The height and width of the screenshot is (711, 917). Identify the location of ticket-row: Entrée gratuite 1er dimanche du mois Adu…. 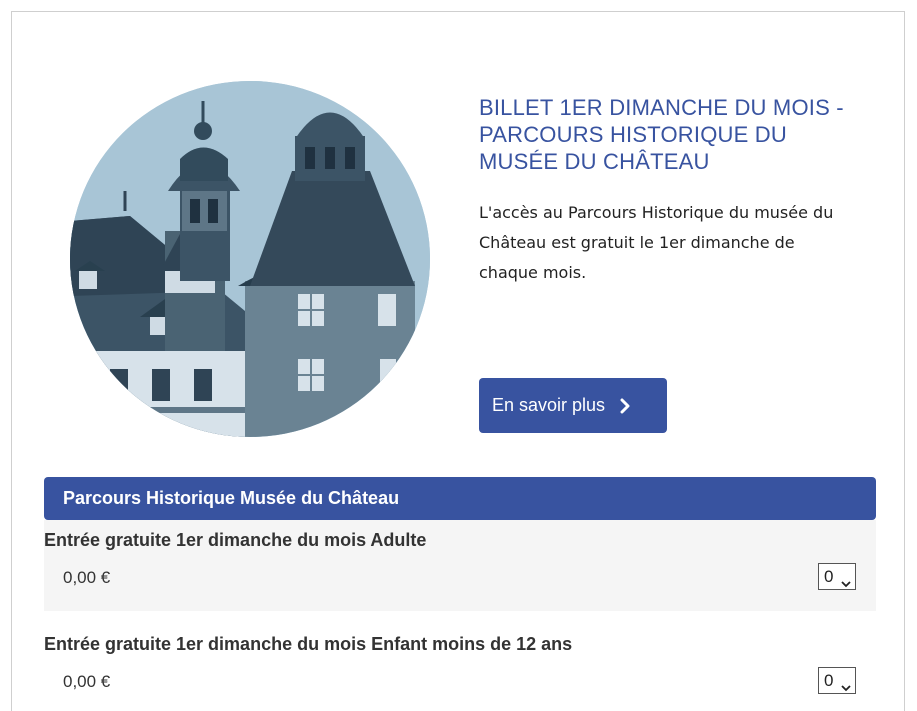
(460, 565).